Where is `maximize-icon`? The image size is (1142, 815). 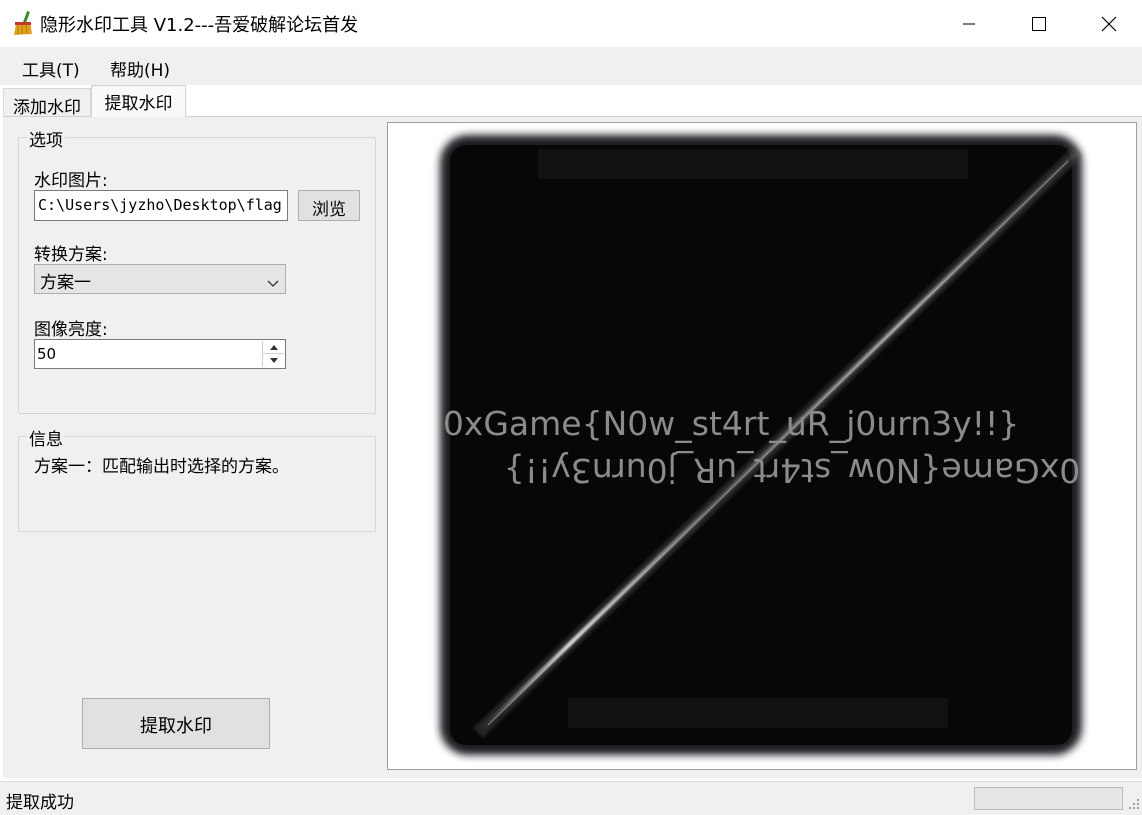 maximize-icon is located at coordinates (1039, 23).